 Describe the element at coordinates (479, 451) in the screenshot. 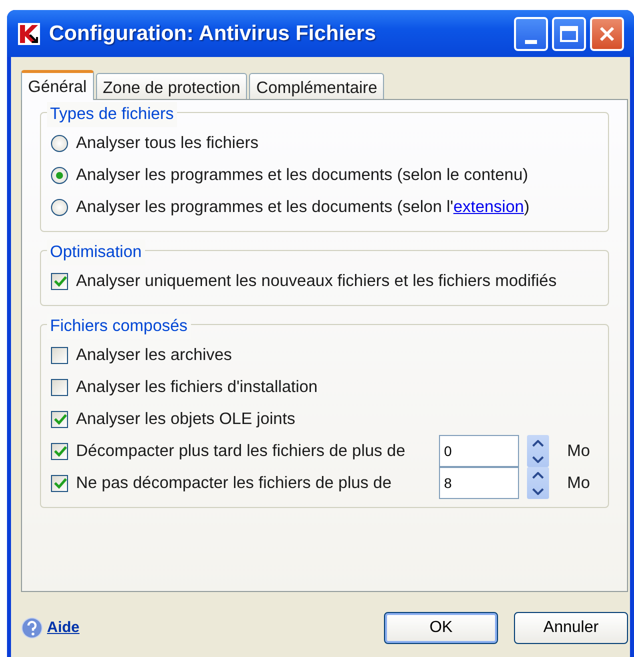

I see `number-field: 0` at that location.